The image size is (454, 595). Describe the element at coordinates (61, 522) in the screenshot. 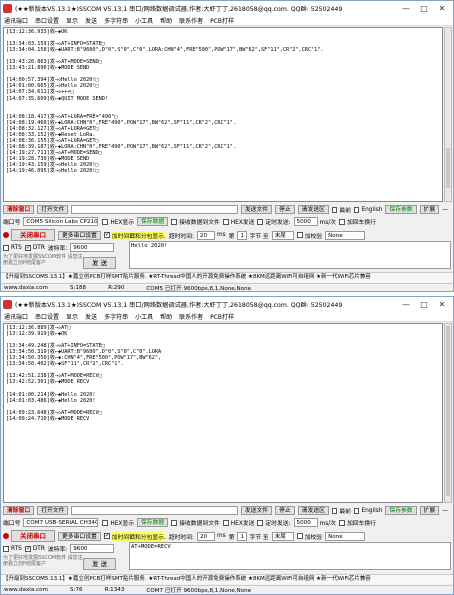

I see `port-select: COM7 USB-SERIAL CH340` at that location.